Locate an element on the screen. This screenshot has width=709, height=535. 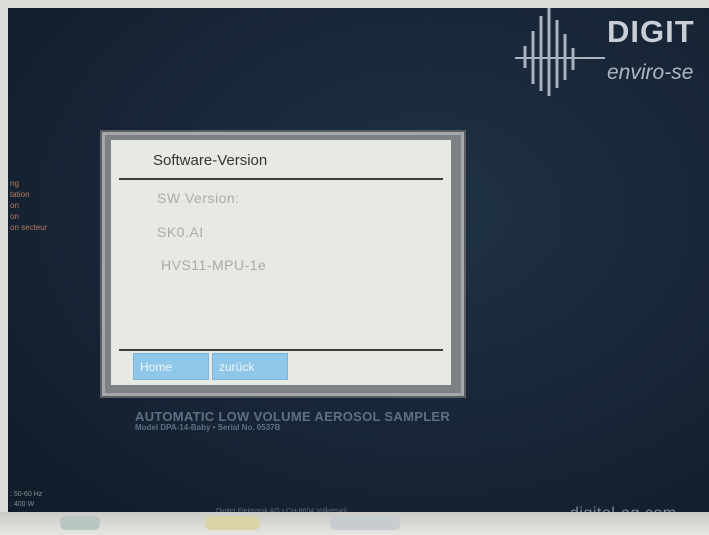
device-caption: AUTOMATIC LOW VOLUME AEROSOL SAMPLER is located at coordinates (293, 416).